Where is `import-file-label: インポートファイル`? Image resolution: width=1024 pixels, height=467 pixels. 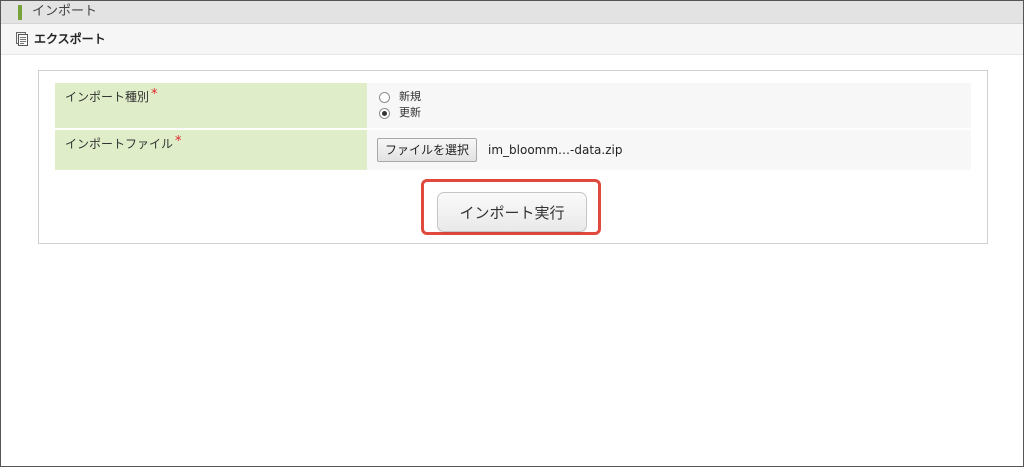
import-file-label: インポートファイル is located at coordinates (119, 144).